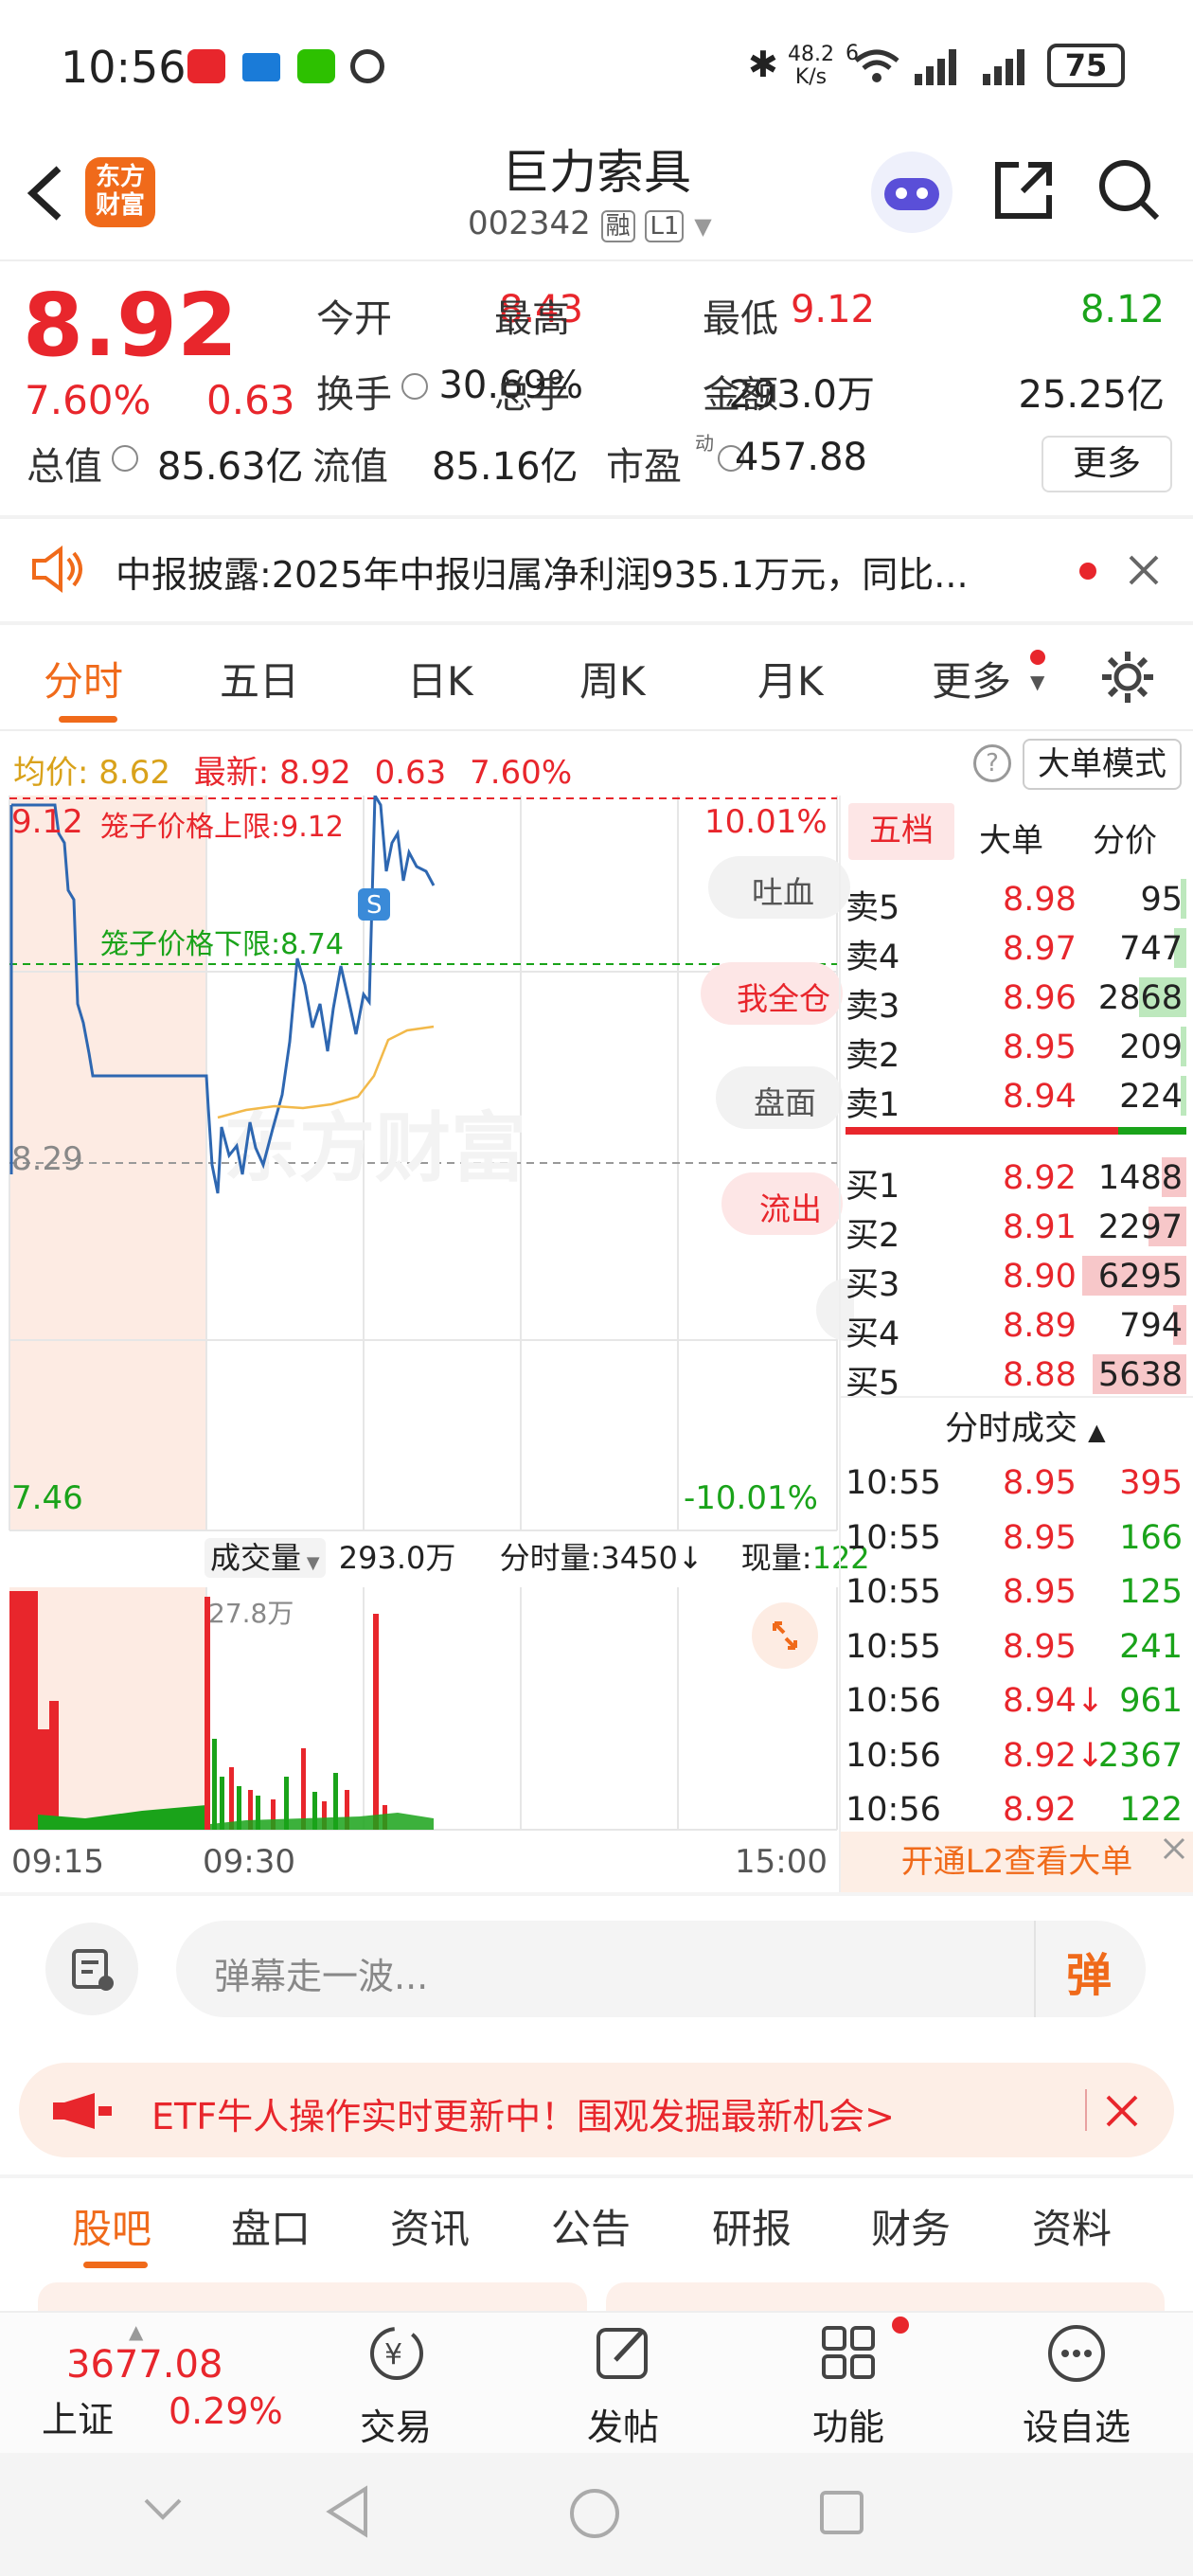 This screenshot has width=1193, height=2576. What do you see at coordinates (1087, 571) in the screenshot?
I see `notice-dot` at bounding box center [1087, 571].